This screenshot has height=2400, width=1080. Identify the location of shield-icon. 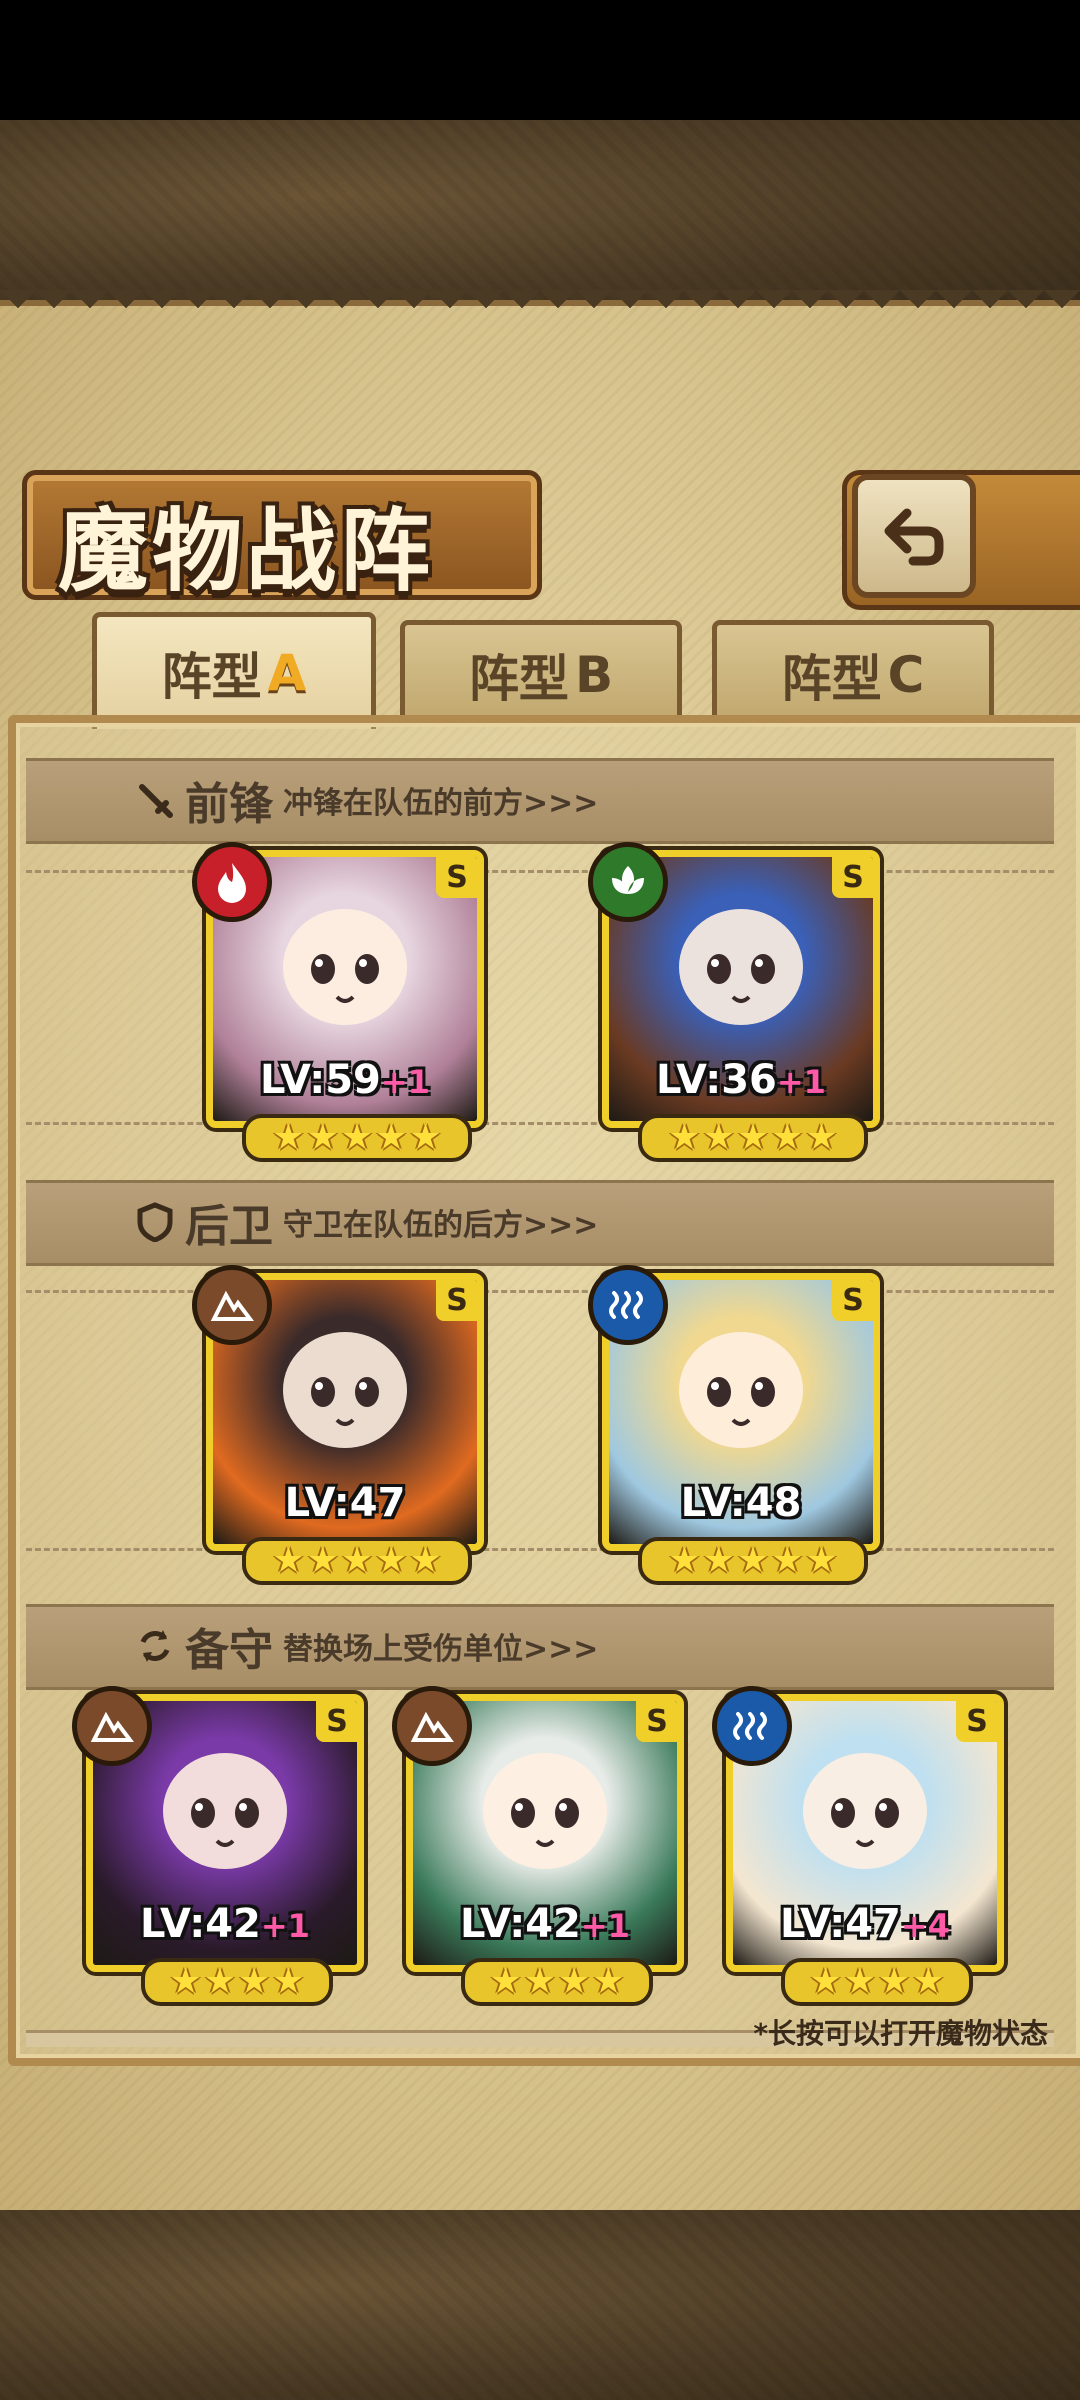
(155, 1222).